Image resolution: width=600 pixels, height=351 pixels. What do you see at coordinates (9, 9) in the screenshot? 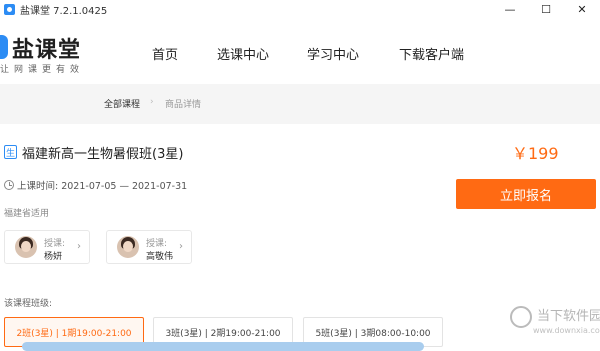
I see `app-logo-icon` at bounding box center [9, 9].